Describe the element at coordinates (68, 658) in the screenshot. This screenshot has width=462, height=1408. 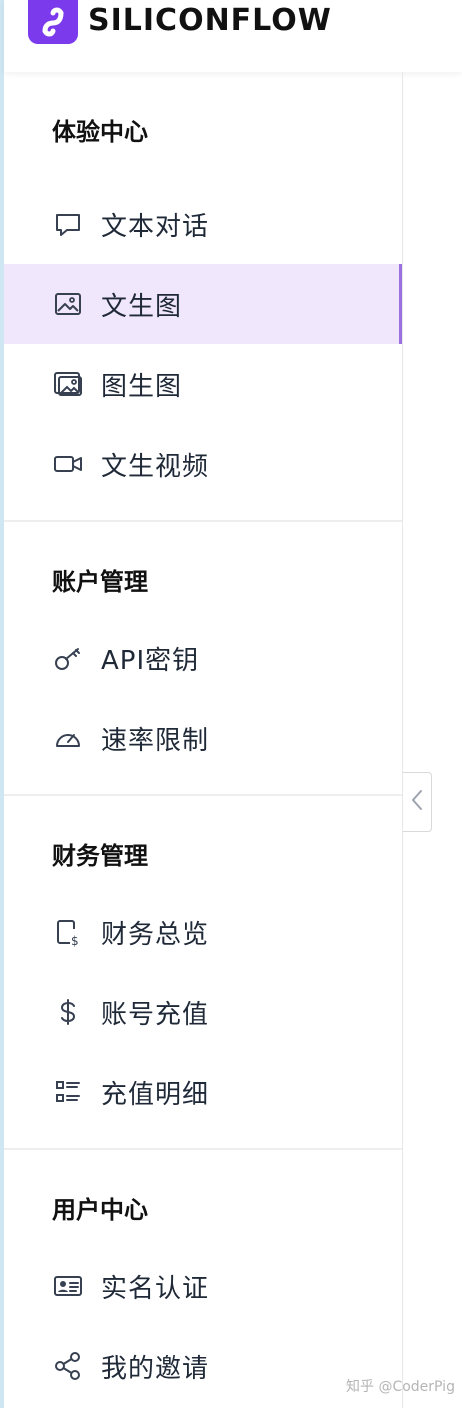
I see `key-icon` at that location.